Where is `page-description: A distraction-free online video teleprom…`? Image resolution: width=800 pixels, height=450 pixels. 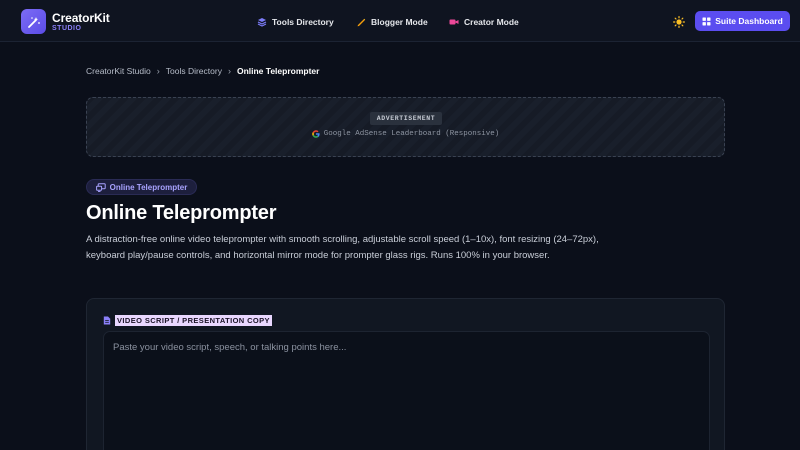 page-description: A distraction-free online video teleprom… is located at coordinates (342, 247).